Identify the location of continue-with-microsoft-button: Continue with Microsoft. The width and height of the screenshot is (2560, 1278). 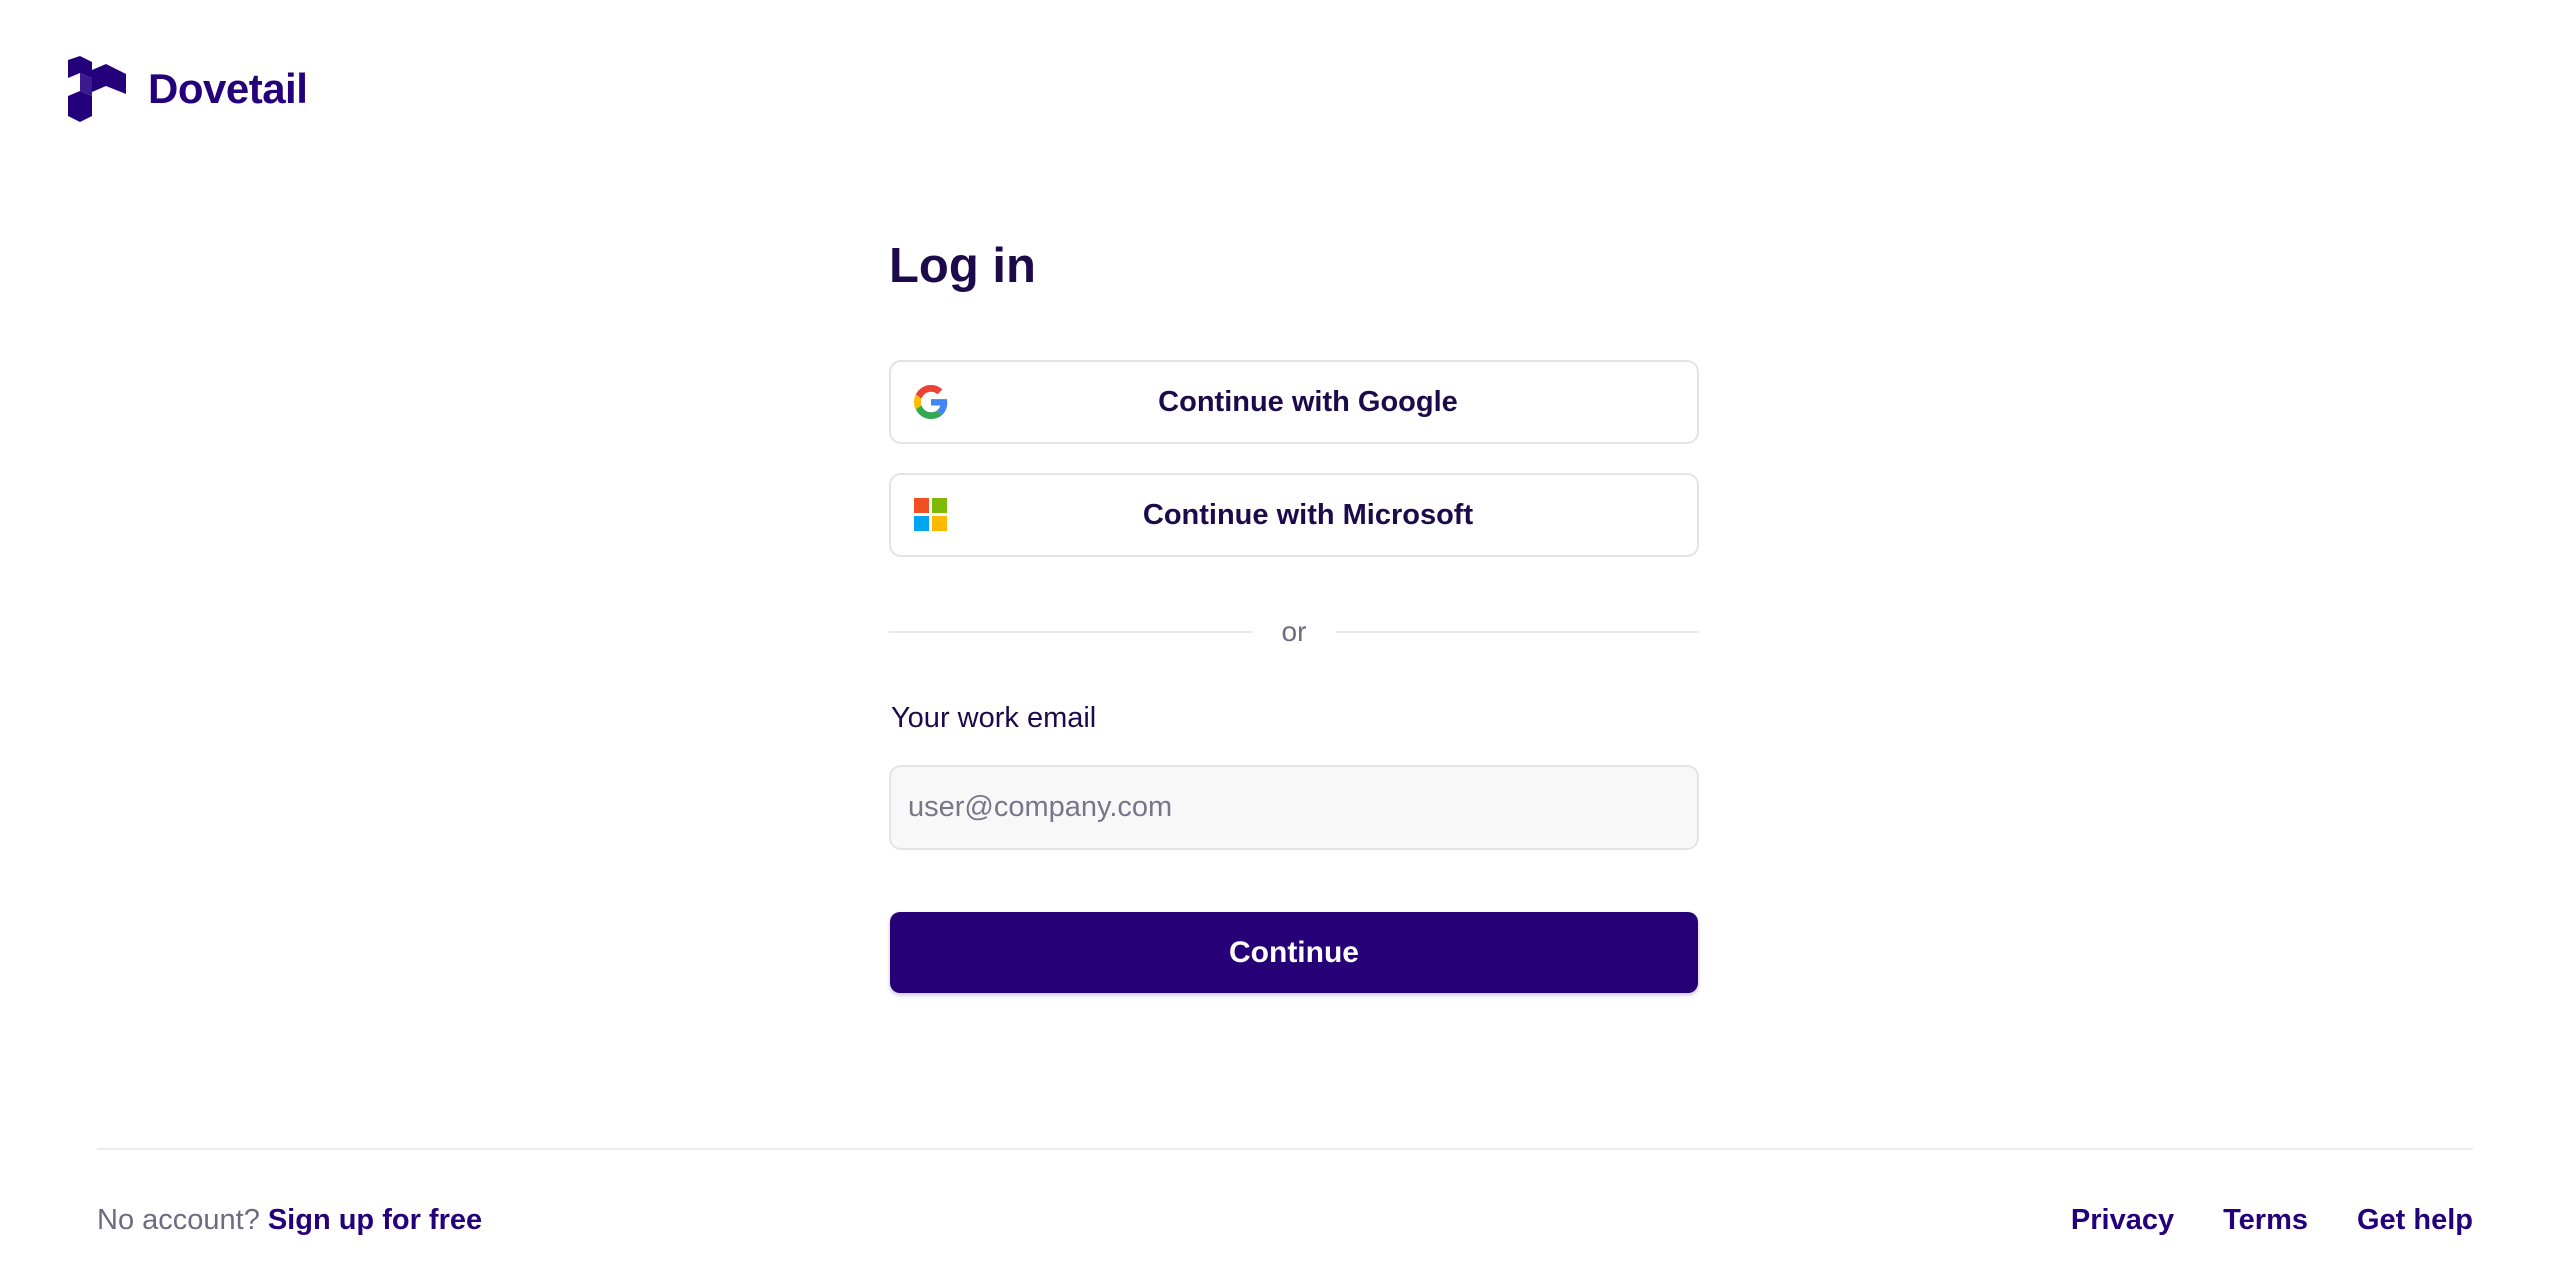
(1294, 515).